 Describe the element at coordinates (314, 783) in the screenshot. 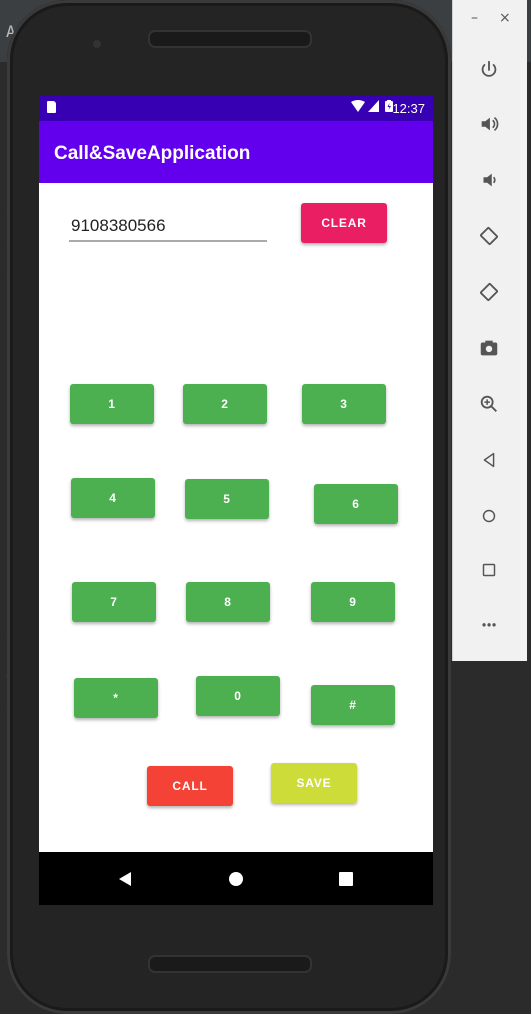

I see `save-button: SAVE` at that location.